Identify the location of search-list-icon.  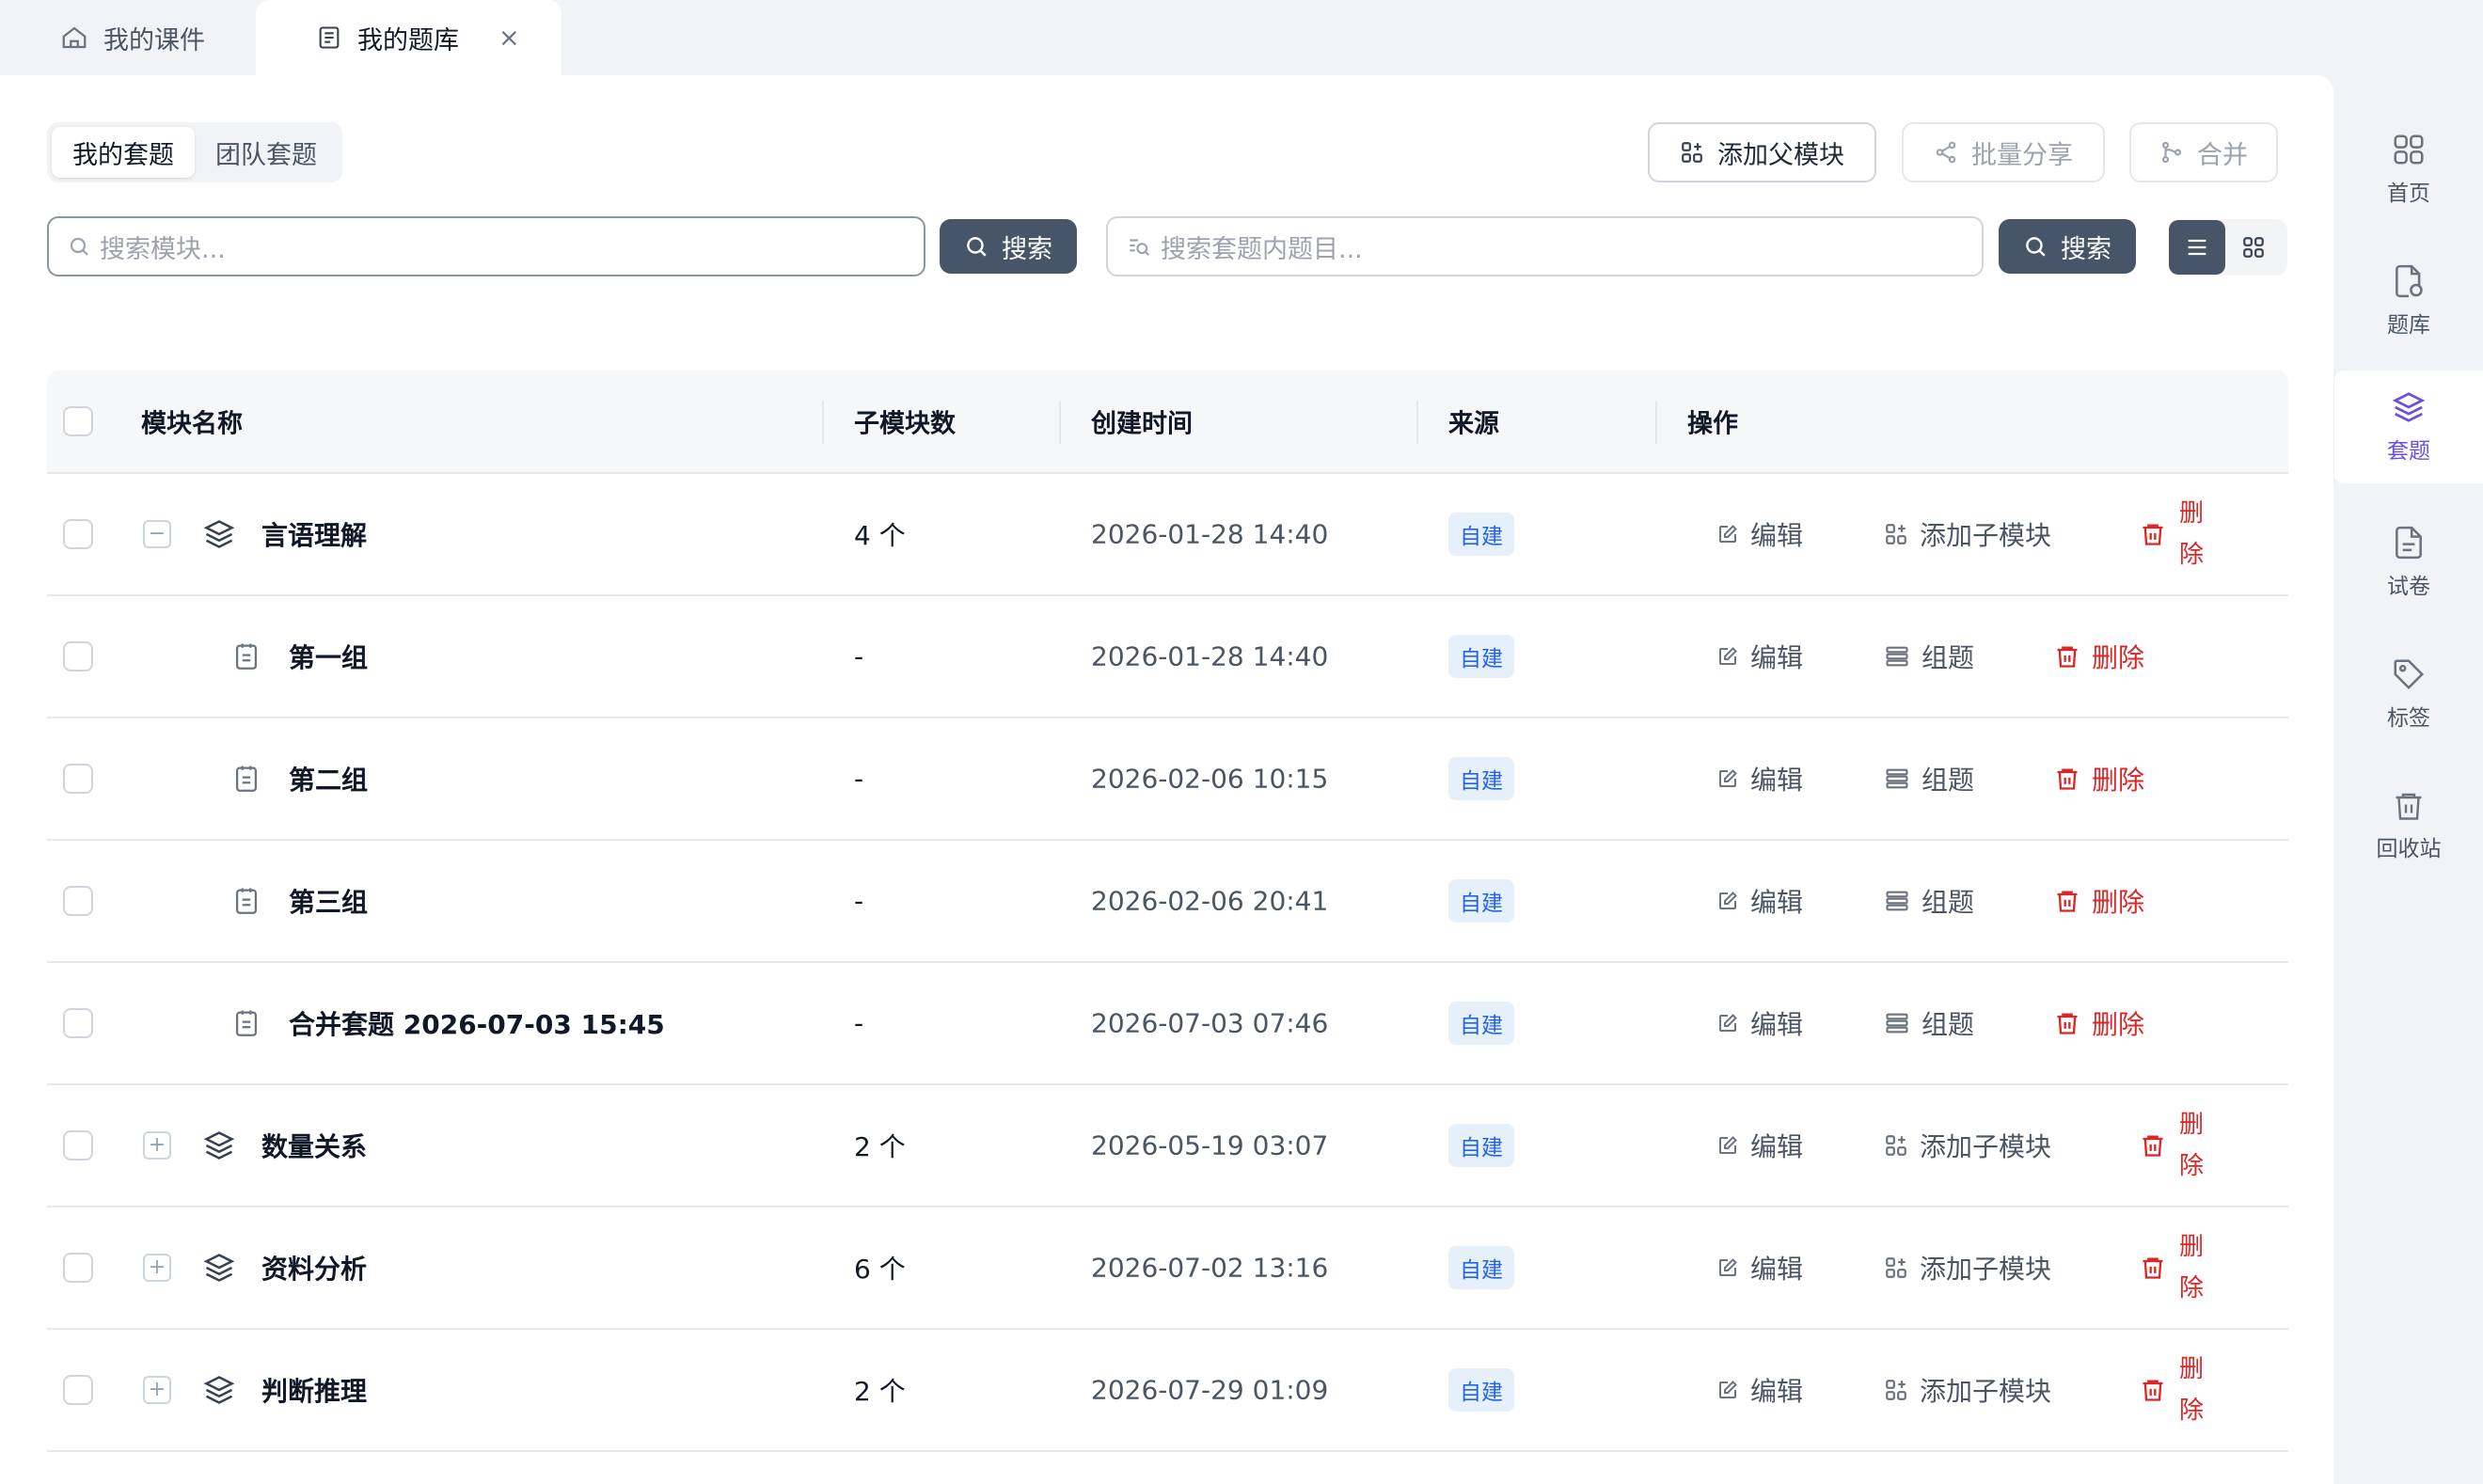
(1139, 246).